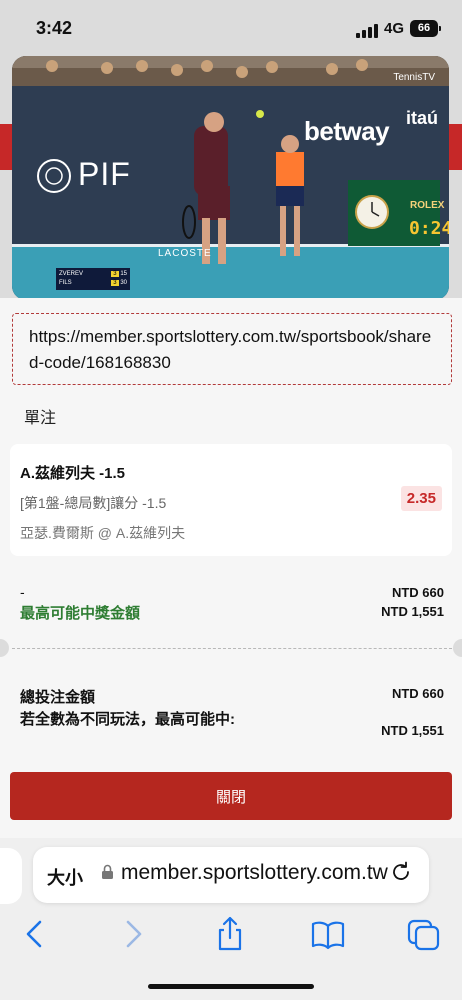 This screenshot has height=1000, width=462. Describe the element at coordinates (54, 28) in the screenshot. I see `status-time: 3:42` at that location.